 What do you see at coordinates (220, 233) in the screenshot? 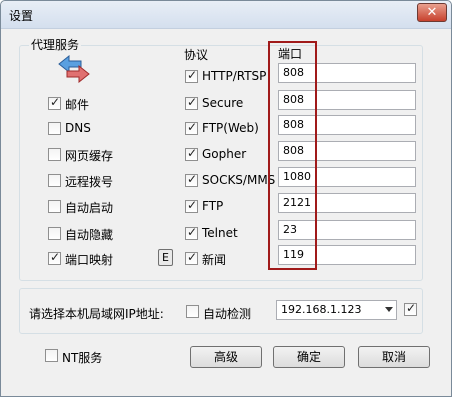
I see `protocol-label: Telnet` at bounding box center [220, 233].